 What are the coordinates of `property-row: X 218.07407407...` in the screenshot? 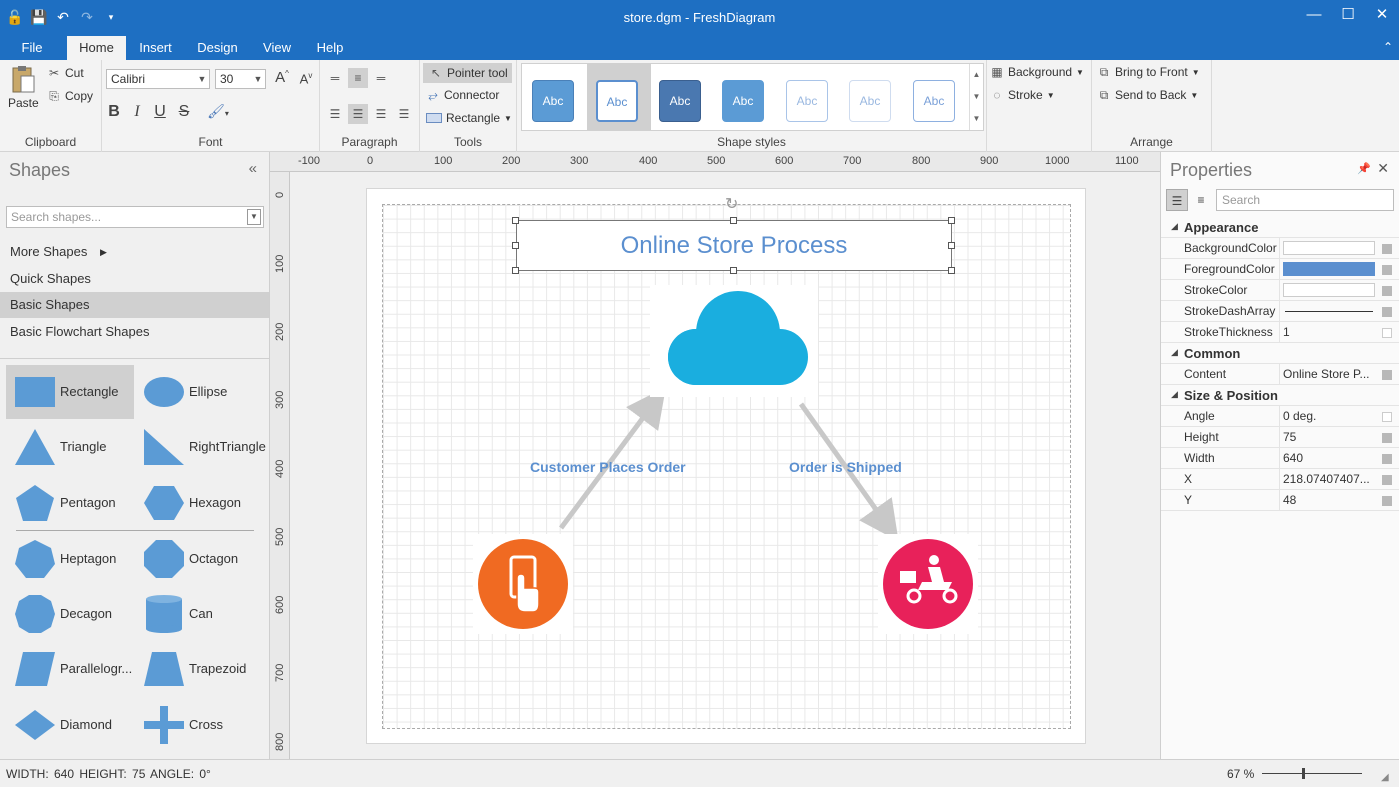 It's located at (1280, 479).